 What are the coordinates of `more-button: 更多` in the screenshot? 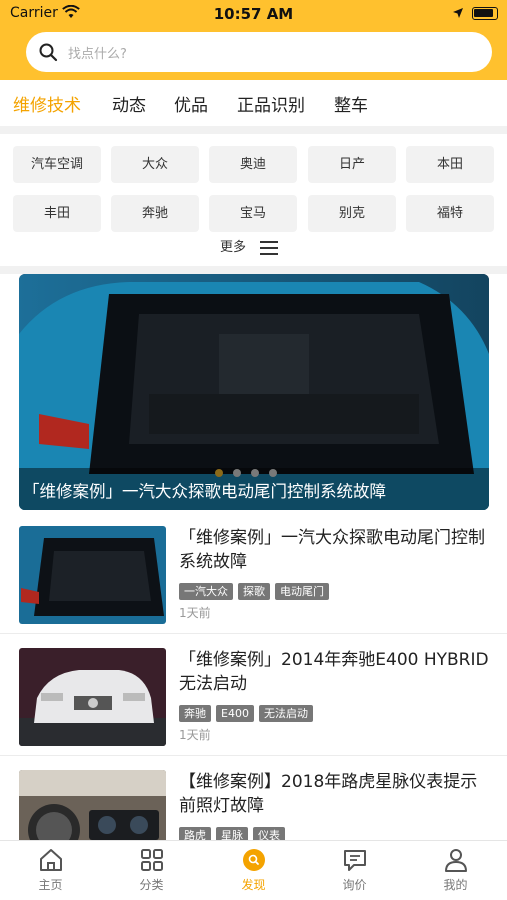 It's located at (233, 245).